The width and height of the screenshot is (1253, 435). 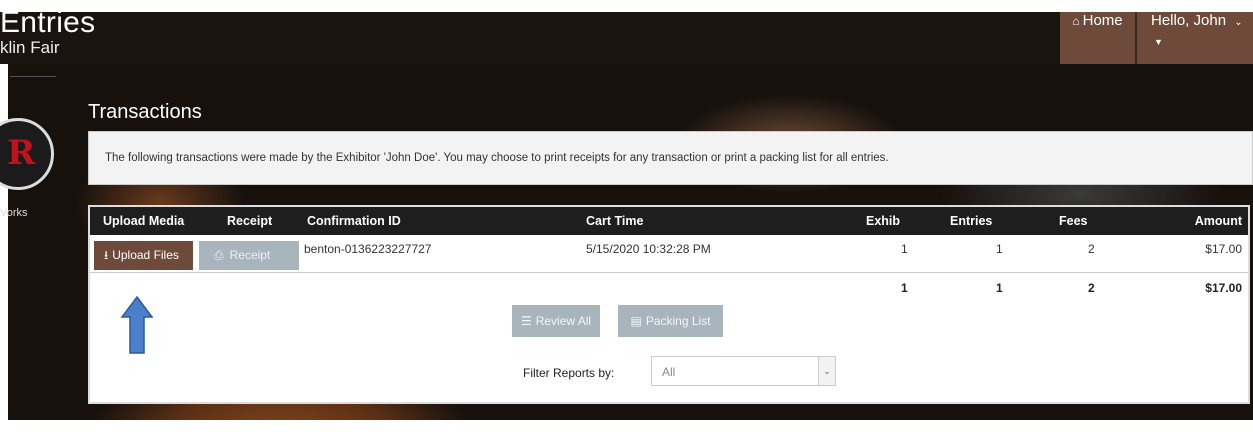 What do you see at coordinates (106, 255) in the screenshot?
I see `upload-icon: ⭳` at bounding box center [106, 255].